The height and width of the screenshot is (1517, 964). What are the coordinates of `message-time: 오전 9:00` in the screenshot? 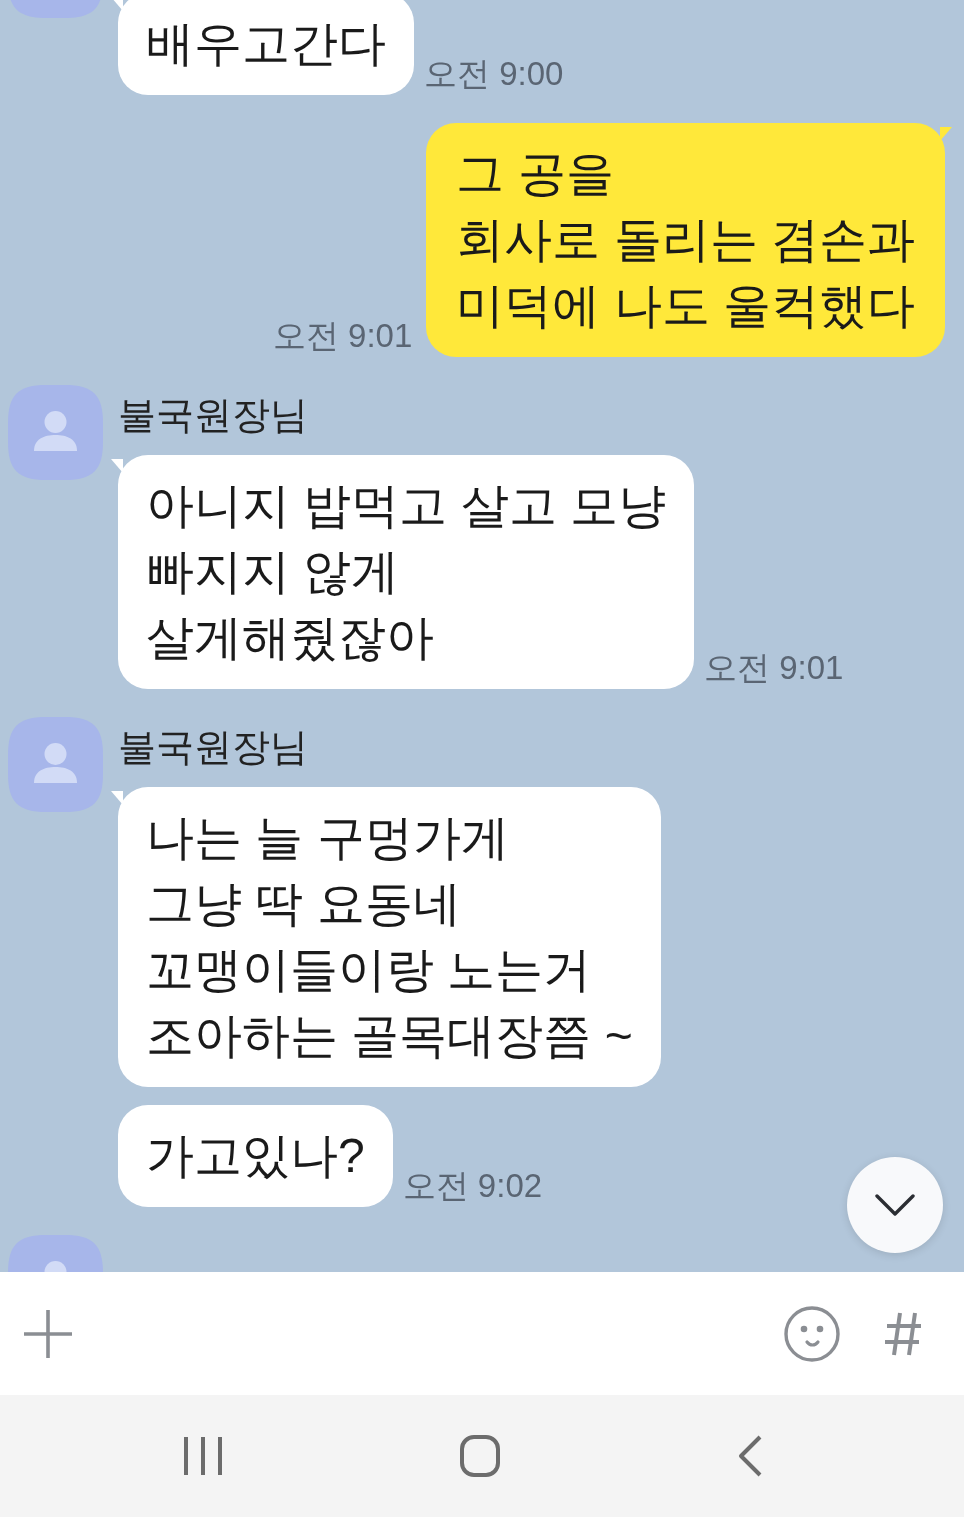 It's located at (494, 74).